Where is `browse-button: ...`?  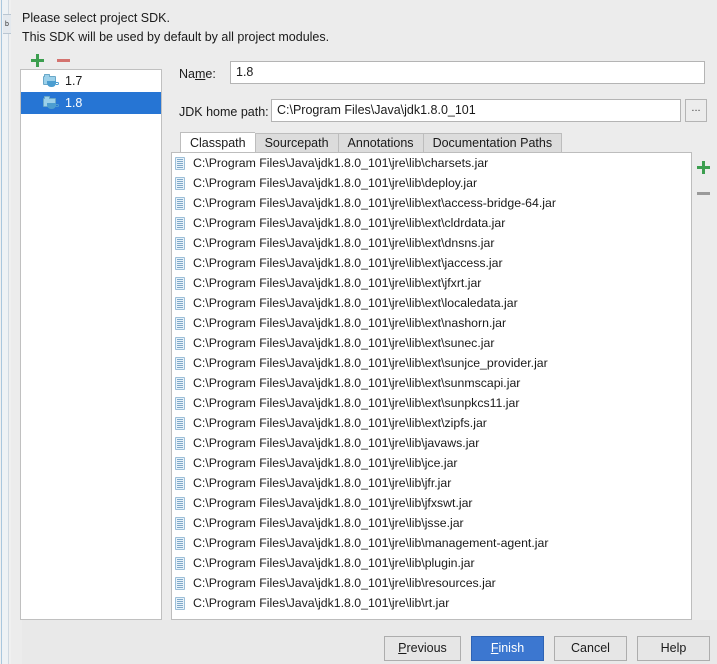
browse-button: ... is located at coordinates (696, 110).